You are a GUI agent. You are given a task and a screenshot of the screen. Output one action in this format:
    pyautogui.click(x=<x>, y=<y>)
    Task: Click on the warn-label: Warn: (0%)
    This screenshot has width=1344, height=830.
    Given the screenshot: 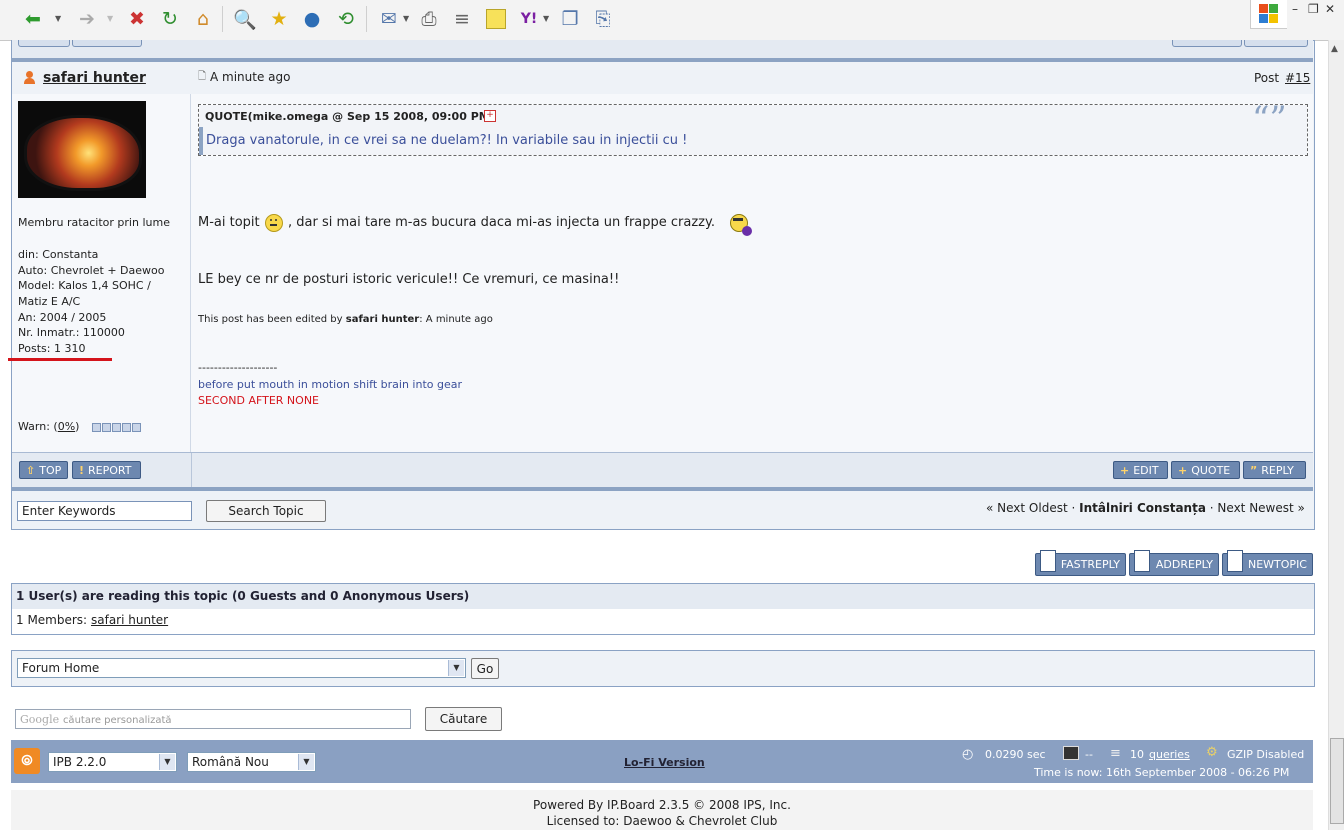 What is the action you would take?
    pyautogui.click(x=49, y=426)
    